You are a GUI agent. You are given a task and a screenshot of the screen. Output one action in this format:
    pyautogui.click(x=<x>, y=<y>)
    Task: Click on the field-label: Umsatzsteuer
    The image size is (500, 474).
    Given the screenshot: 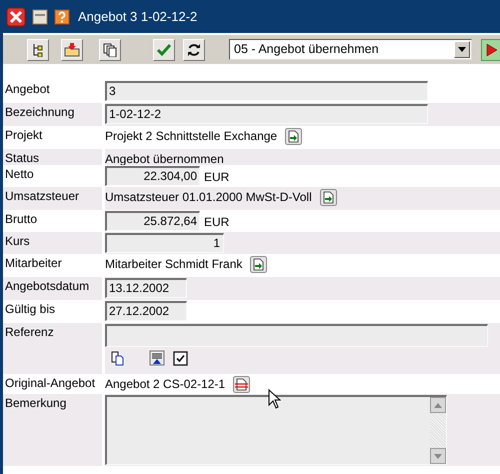 What is the action you would take?
    pyautogui.click(x=42, y=196)
    